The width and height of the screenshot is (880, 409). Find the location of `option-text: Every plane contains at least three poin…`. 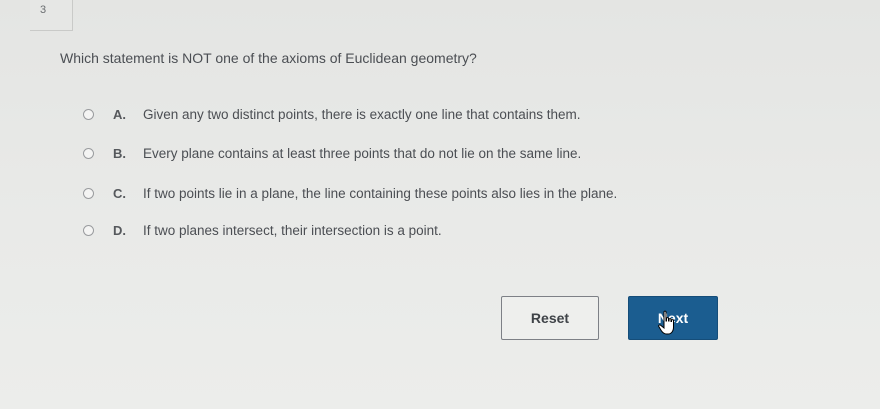

option-text: Every plane contains at least three poin… is located at coordinates (362, 153).